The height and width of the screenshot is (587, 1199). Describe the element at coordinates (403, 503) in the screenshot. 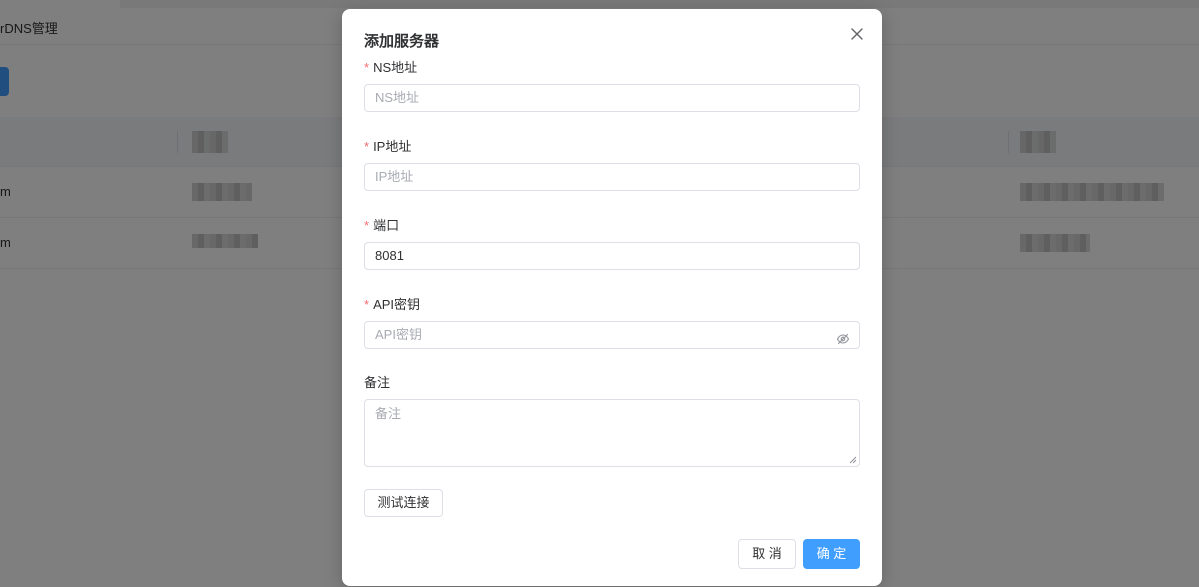

I see `test-connection-button: 测试连接` at that location.